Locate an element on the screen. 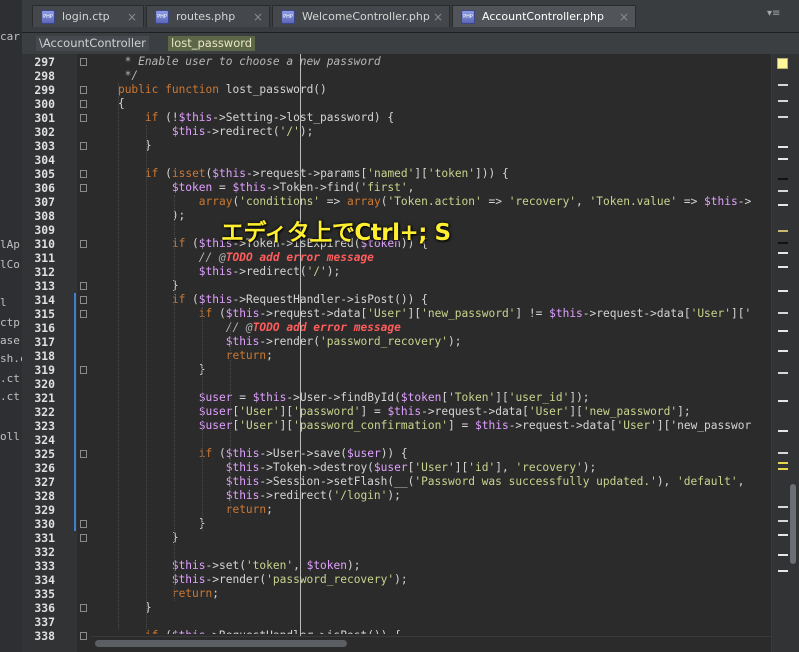  code-line: return; is located at coordinates (155, 594).